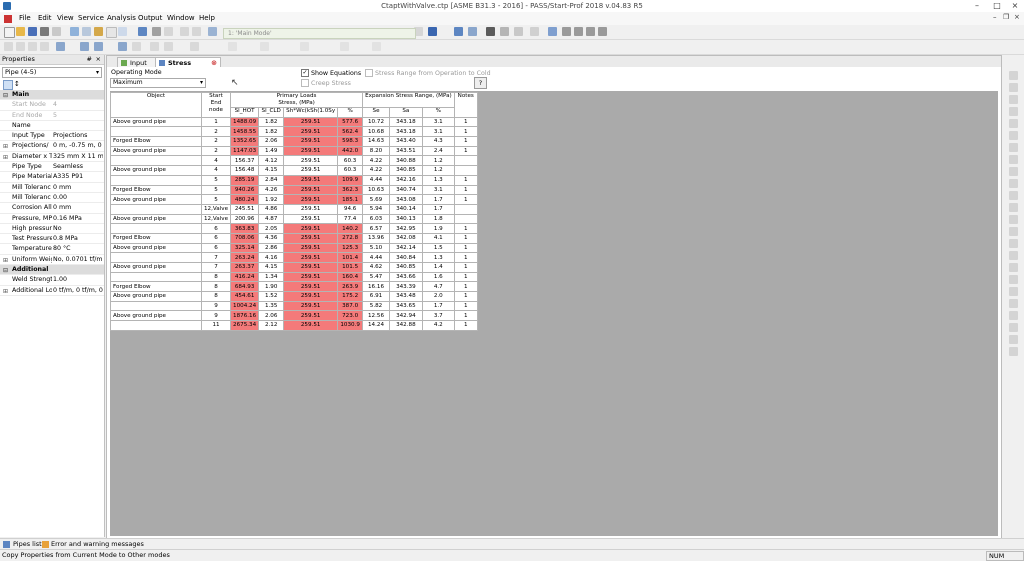 This screenshot has height=561, width=1024. What do you see at coordinates (52, 177) in the screenshot?
I see `property-row: Pipe Material A335 P91` at bounding box center [52, 177].